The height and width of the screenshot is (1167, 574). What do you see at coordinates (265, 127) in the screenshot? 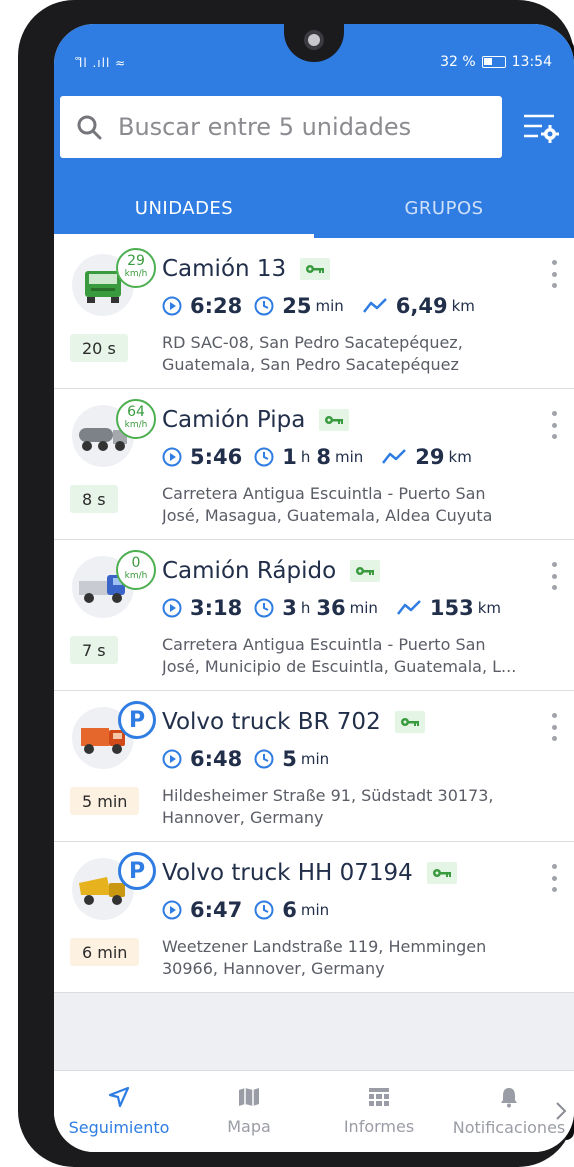
I see `search-placeholder: Buscar entre 5 unidades` at bounding box center [265, 127].